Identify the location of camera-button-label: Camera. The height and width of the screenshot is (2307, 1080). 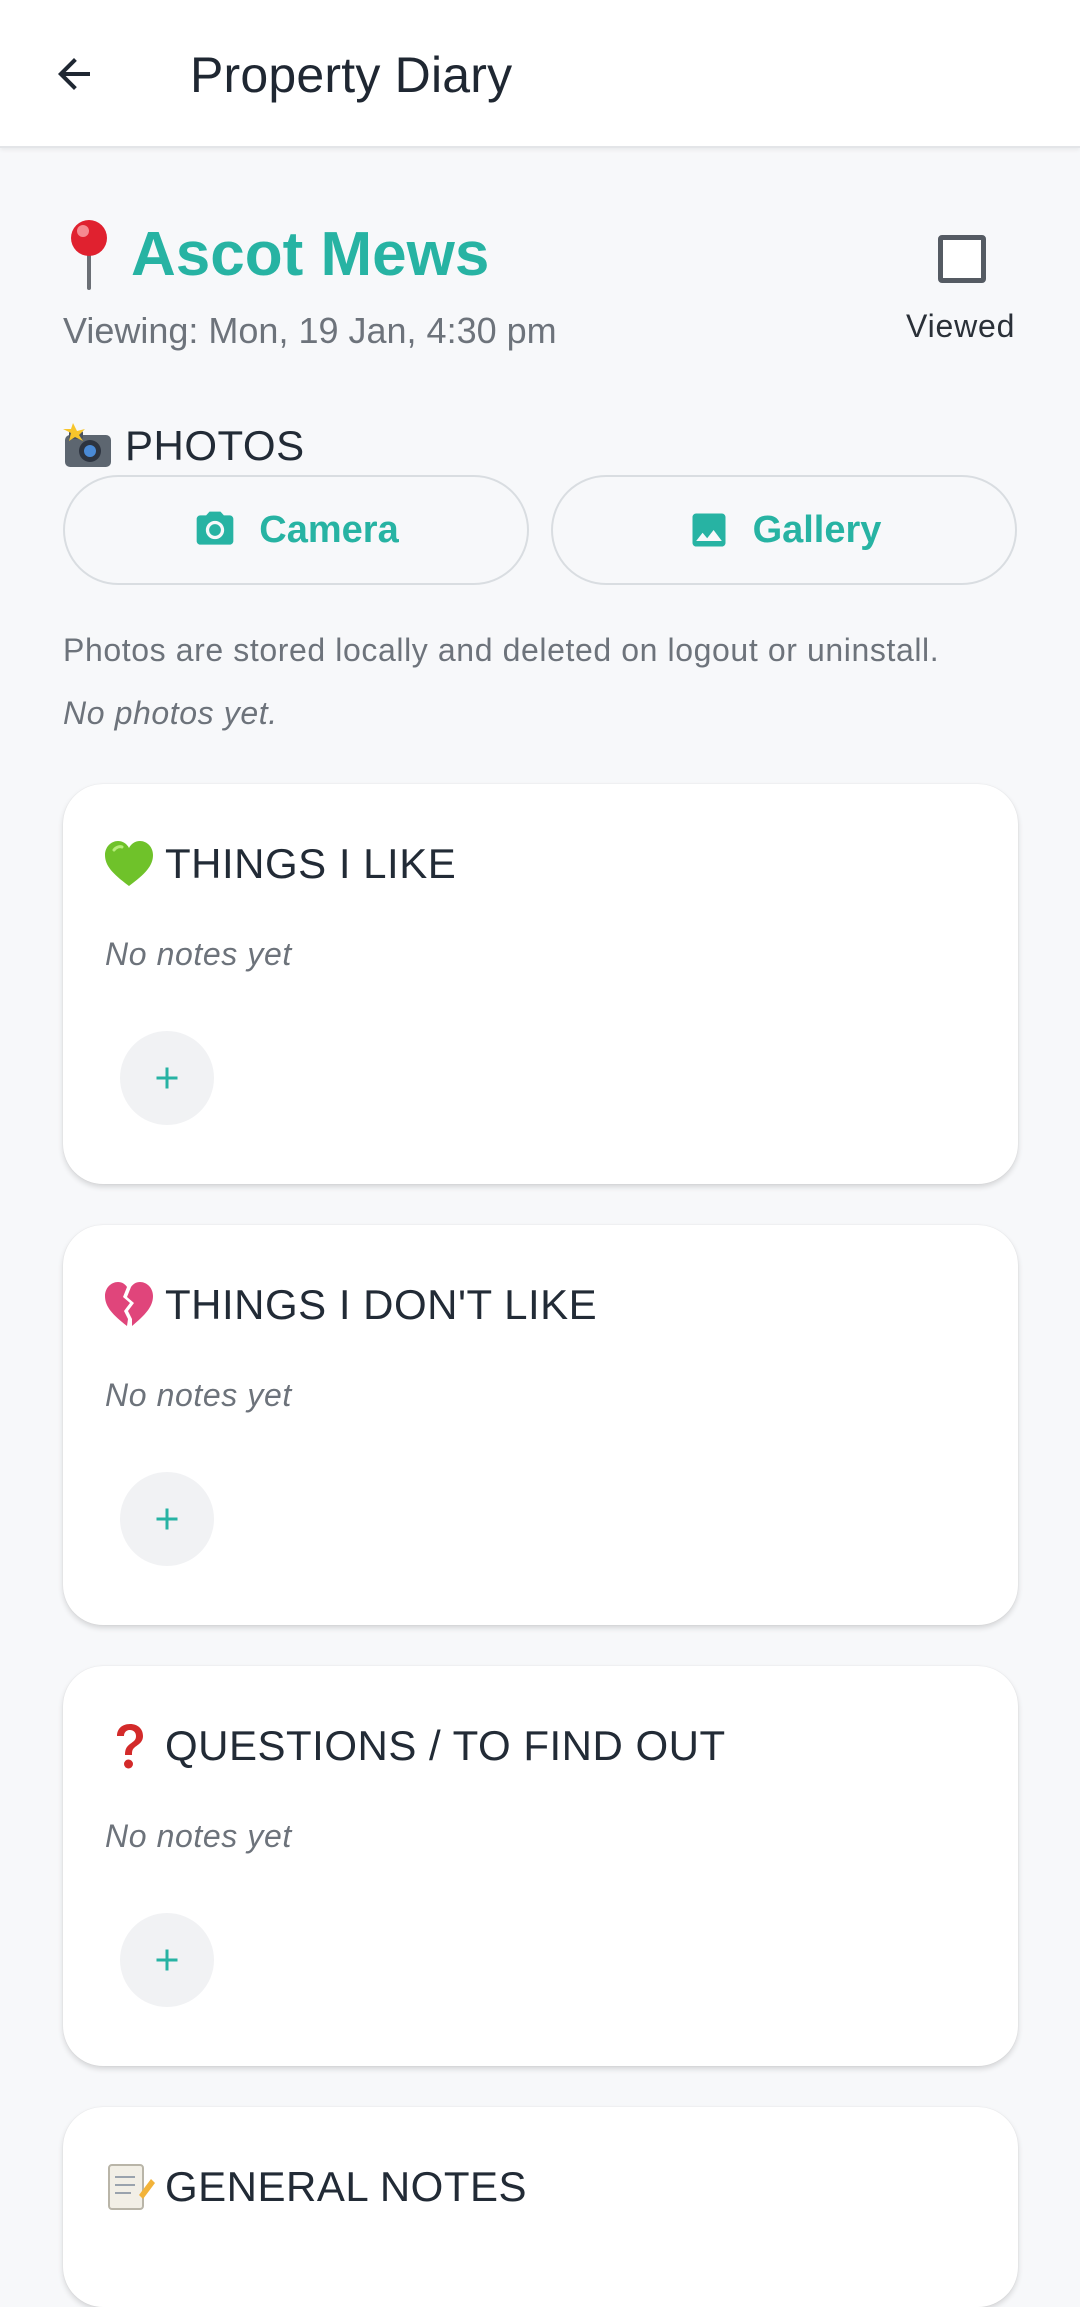
(329, 529).